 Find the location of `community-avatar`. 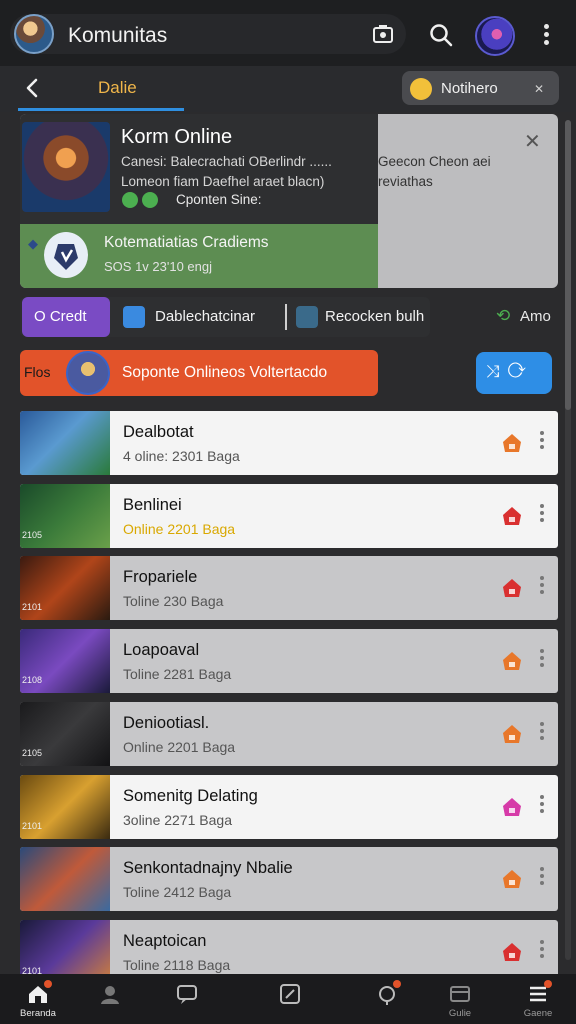

community-avatar is located at coordinates (34, 34).